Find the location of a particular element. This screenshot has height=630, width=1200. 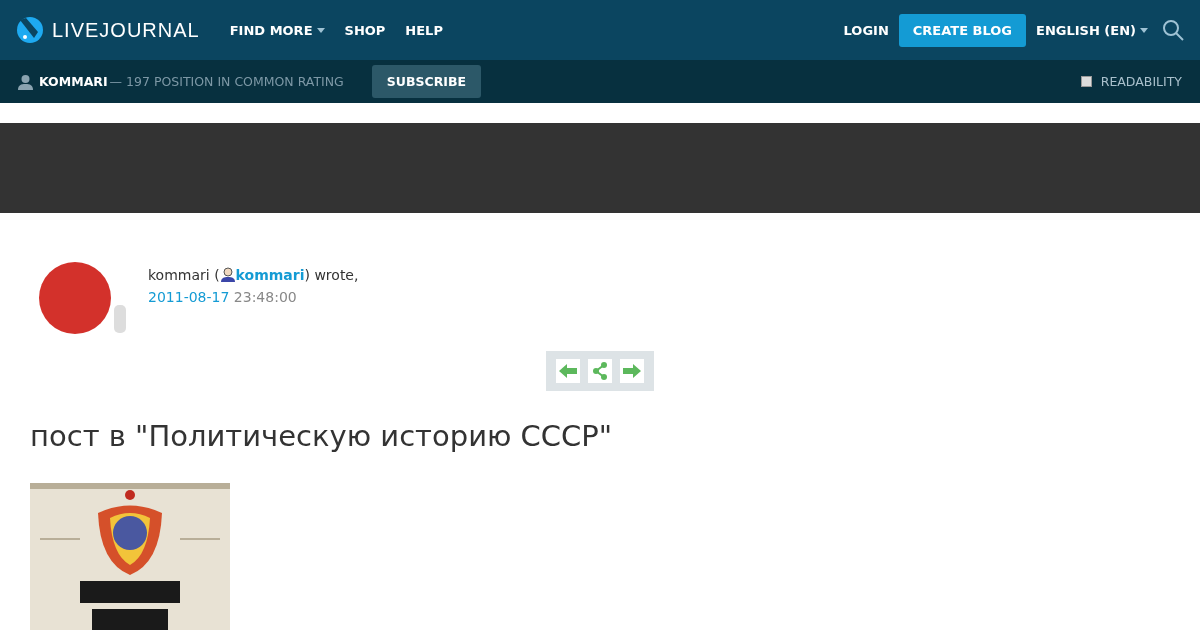

rating-text: — 197 POSITION IN COMMON RATING is located at coordinates (226, 81).